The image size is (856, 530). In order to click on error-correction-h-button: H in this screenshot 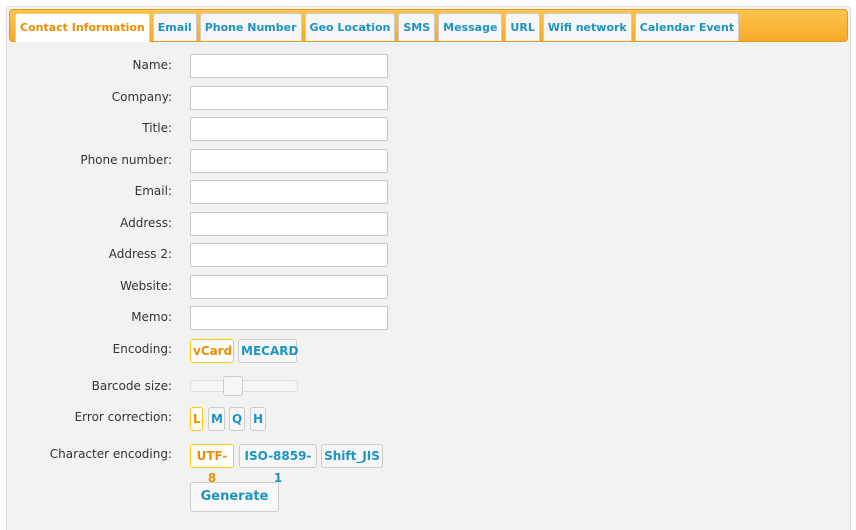, I will do `click(258, 419)`.